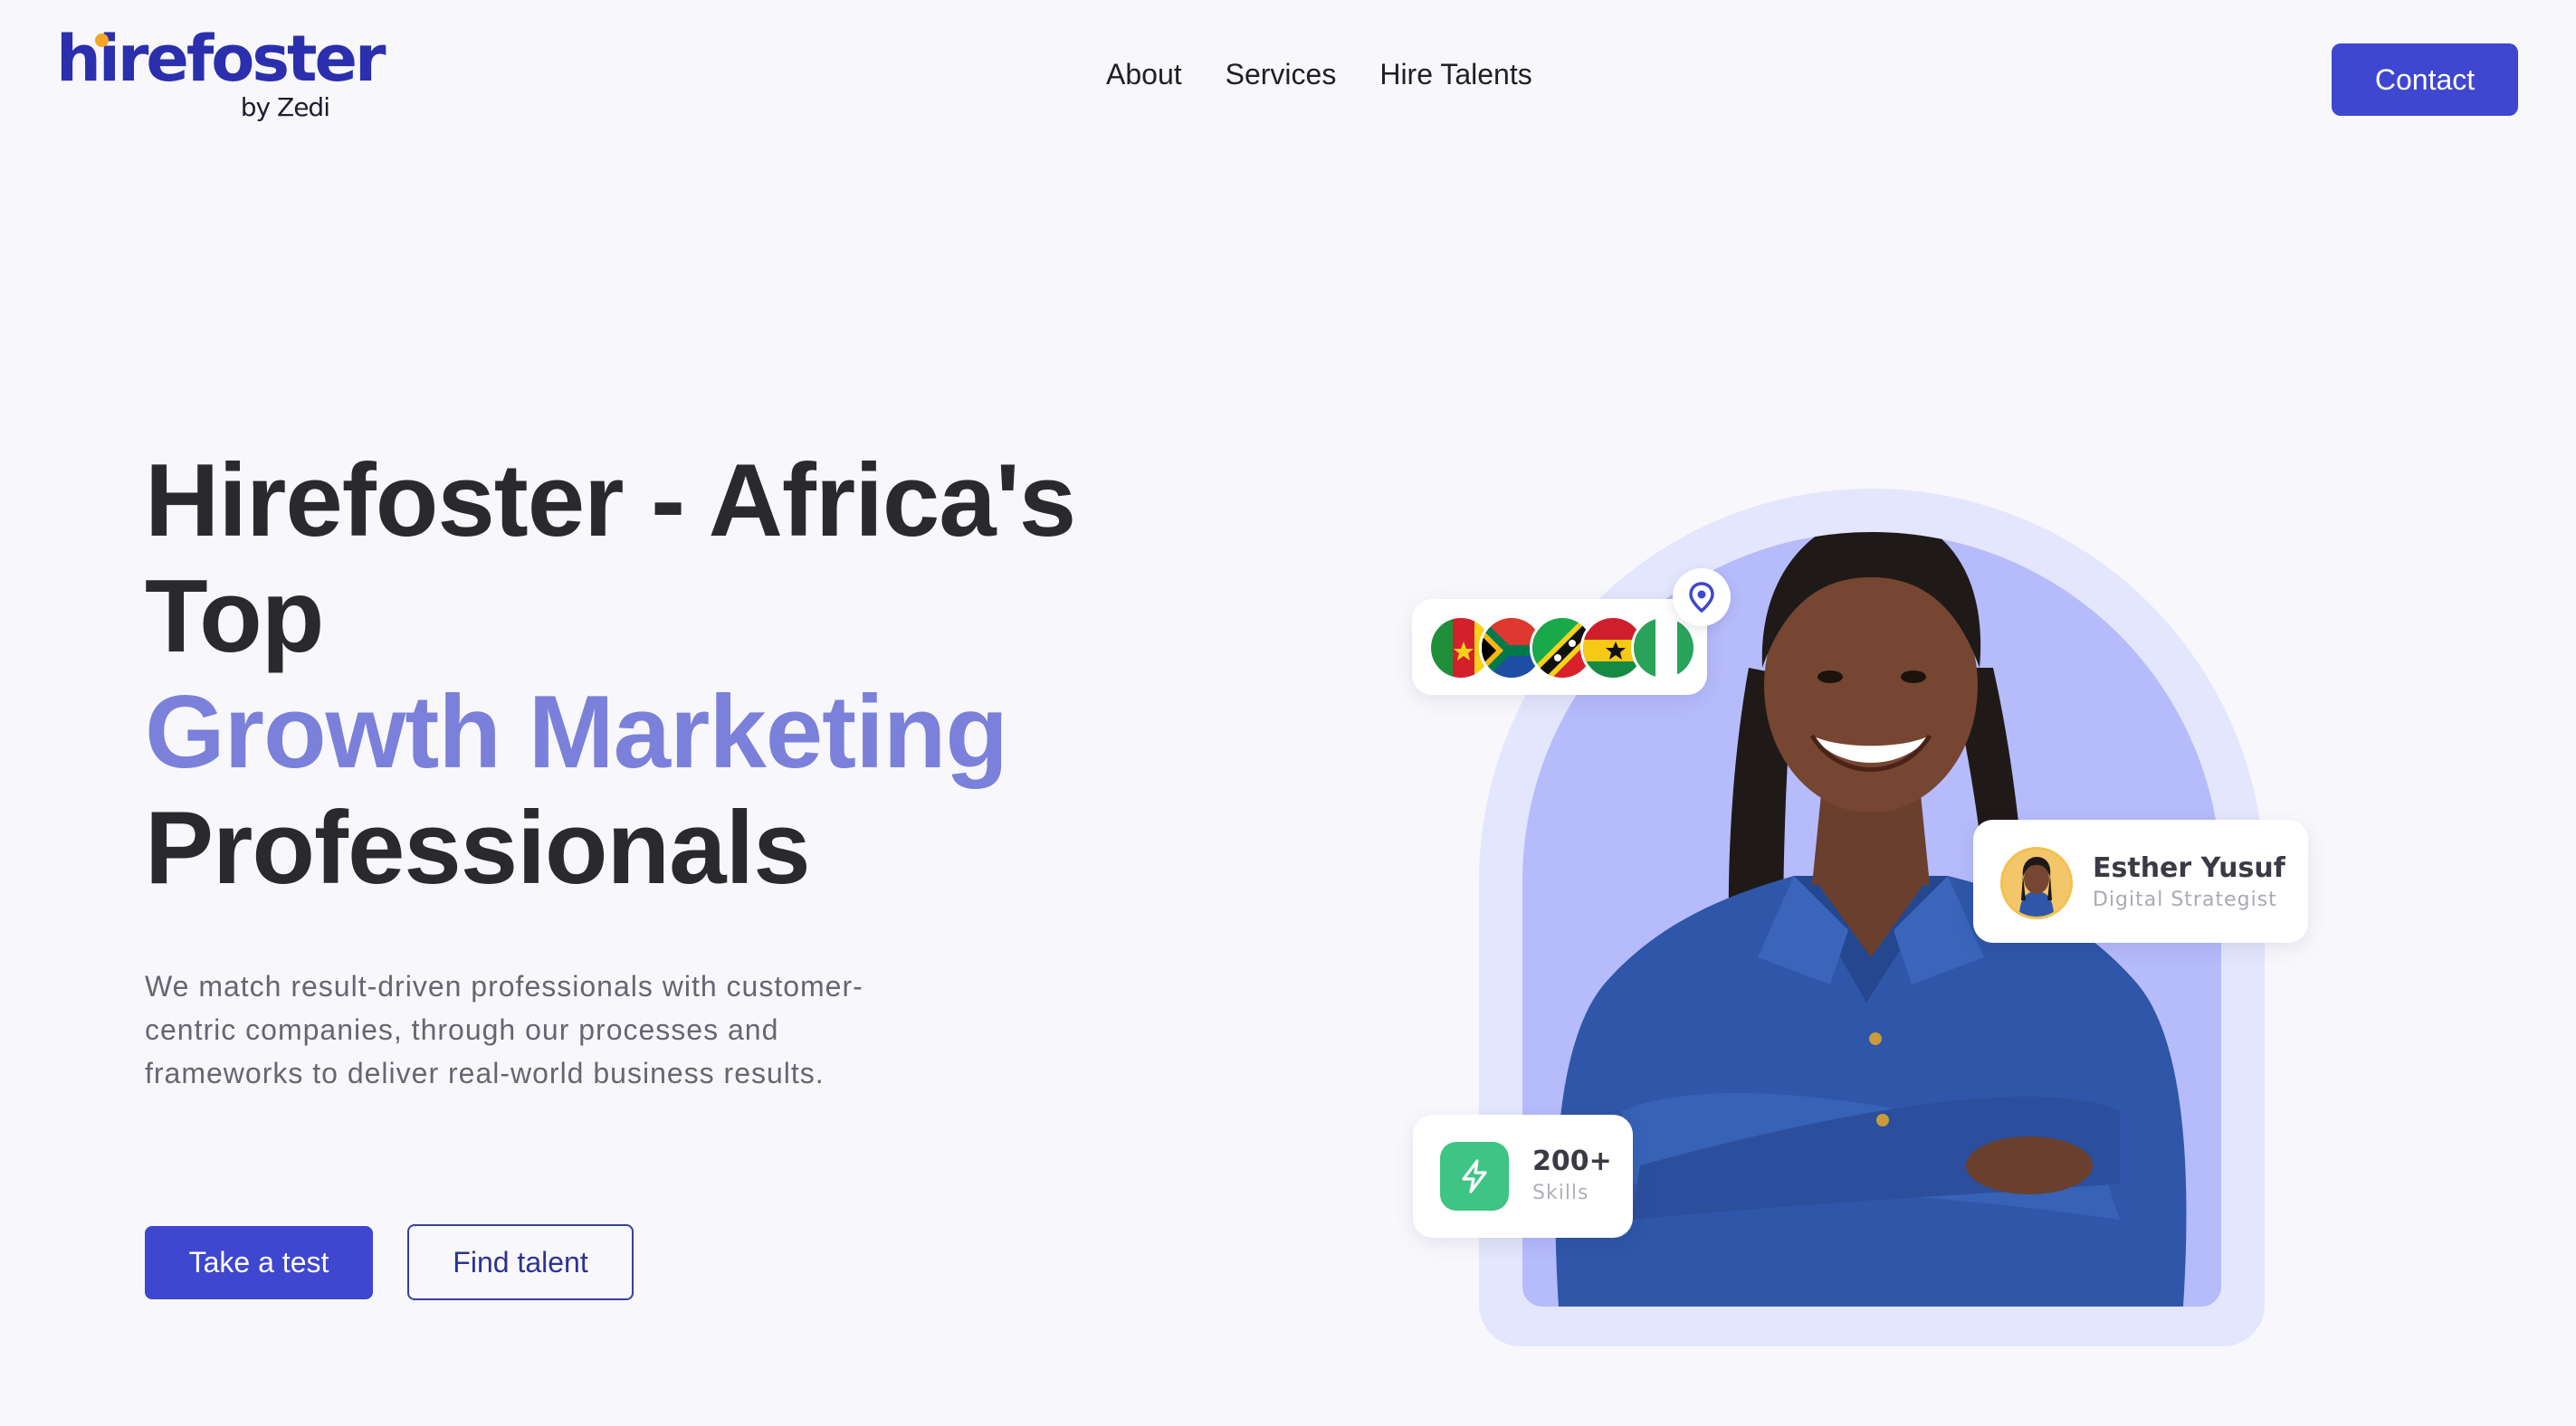 The image size is (2576, 1426). Describe the element at coordinates (1560, 1193) in the screenshot. I see `skills-label: Skills` at that location.